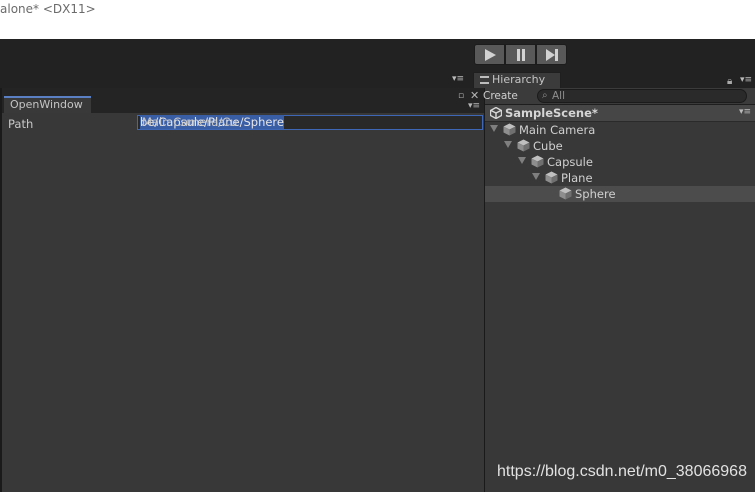  I want to click on play-button, so click(489, 54).